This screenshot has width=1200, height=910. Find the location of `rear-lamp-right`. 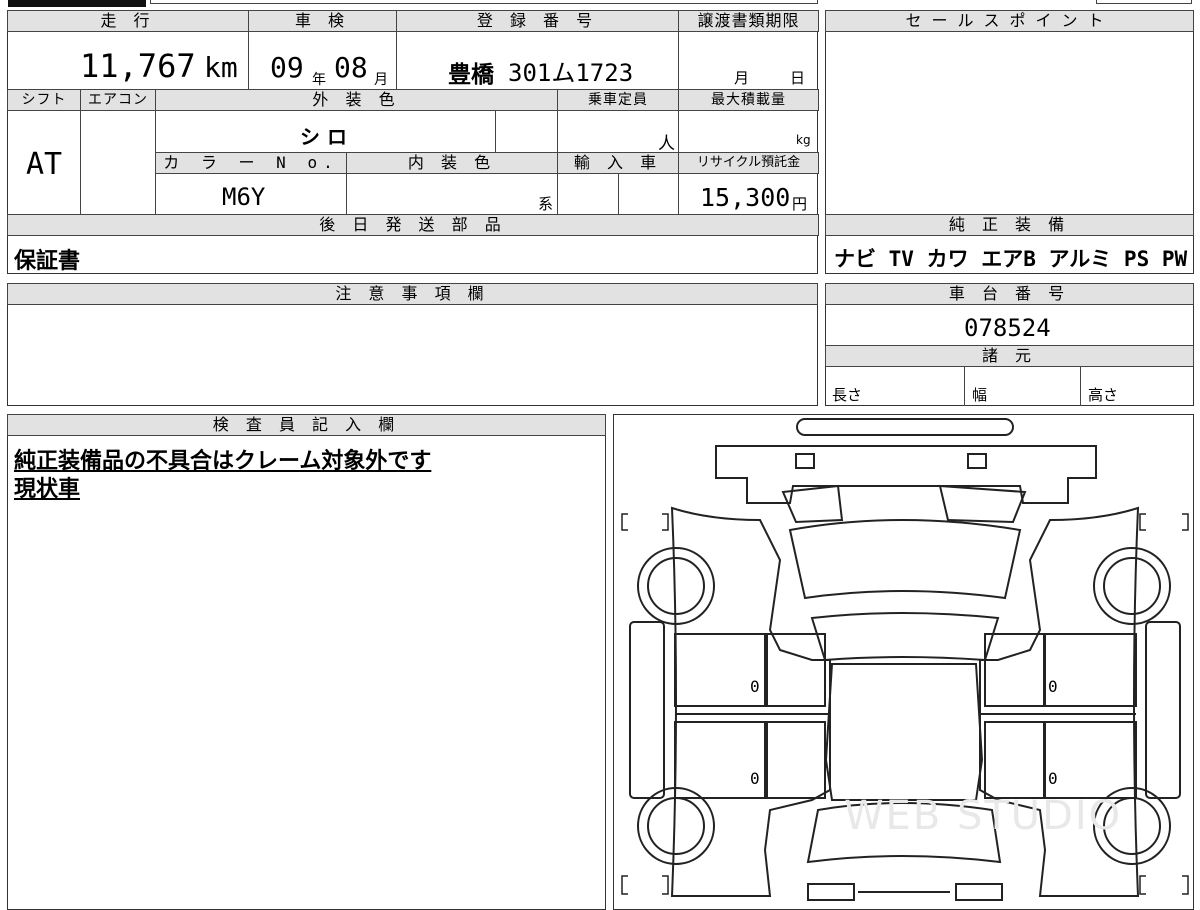

rear-lamp-right is located at coordinates (982, 504).